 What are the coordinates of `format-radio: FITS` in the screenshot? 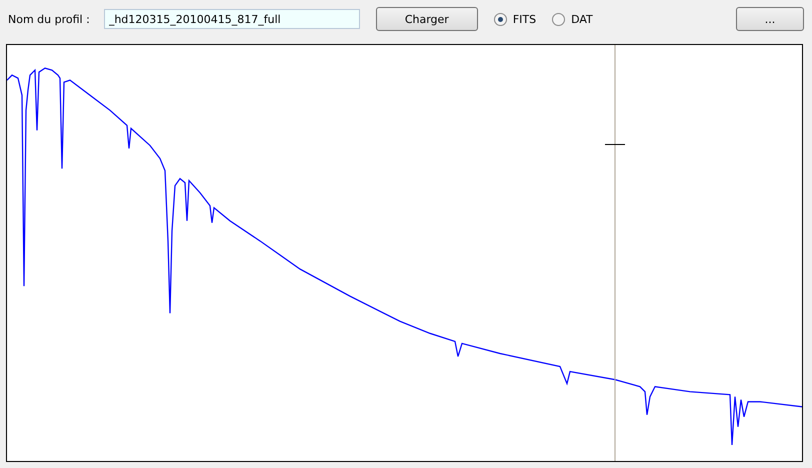 It's located at (515, 19).